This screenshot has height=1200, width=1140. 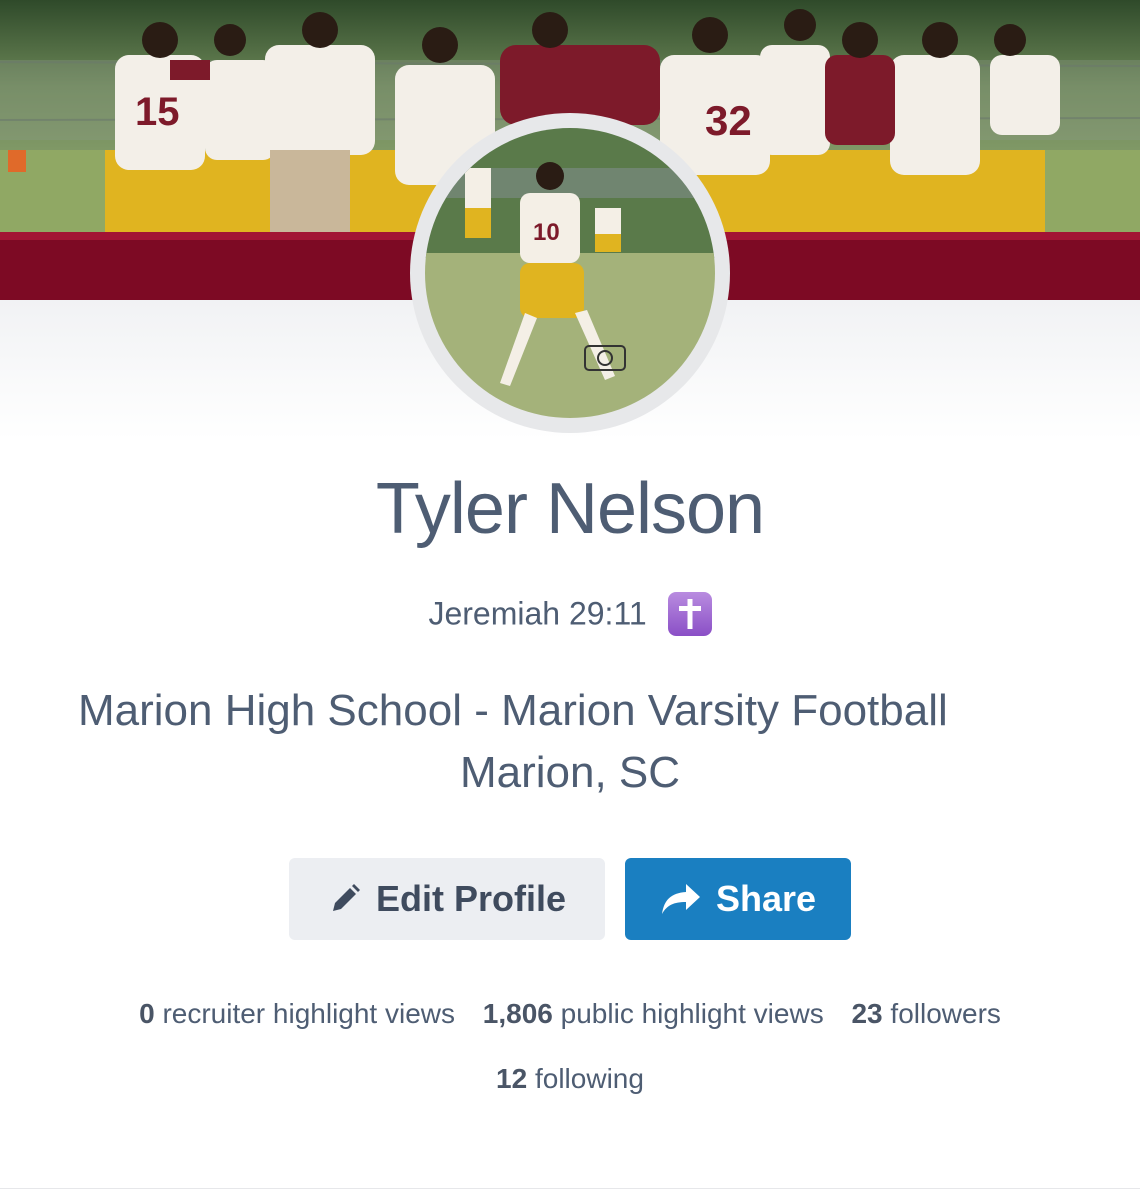 I want to click on stat-recruiter-views: 0 recruiter highlight views, so click(x=297, y=1014).